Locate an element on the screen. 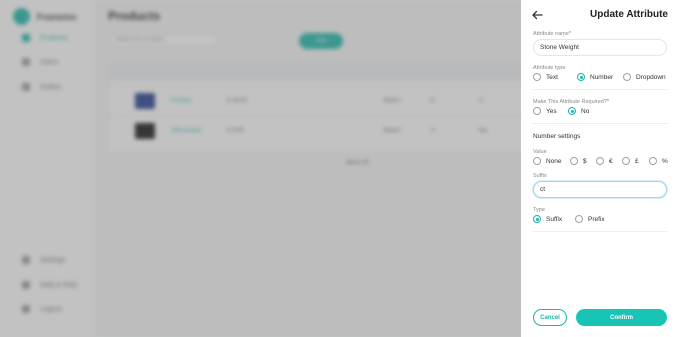 The height and width of the screenshot is (337, 688). radio-label: Suffix is located at coordinates (554, 219).